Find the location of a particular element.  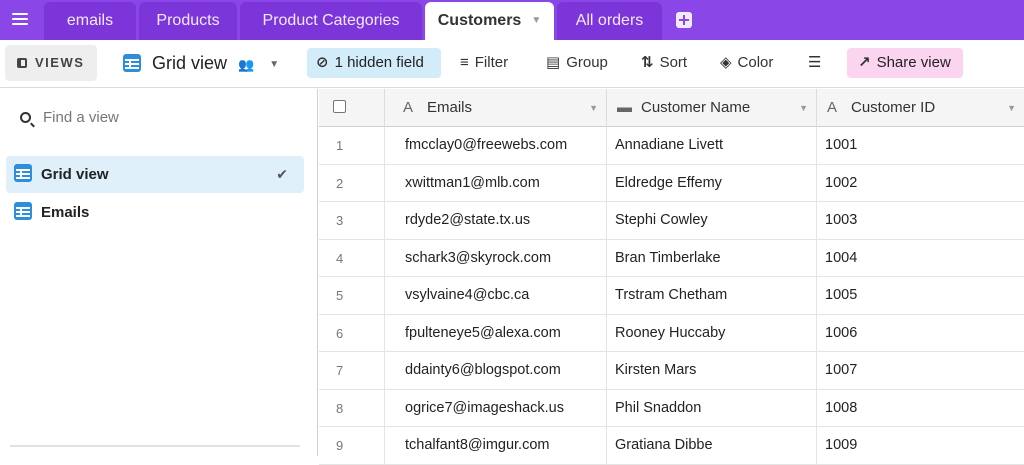

column-header-emails: A Emails ▼ is located at coordinates (496, 108).